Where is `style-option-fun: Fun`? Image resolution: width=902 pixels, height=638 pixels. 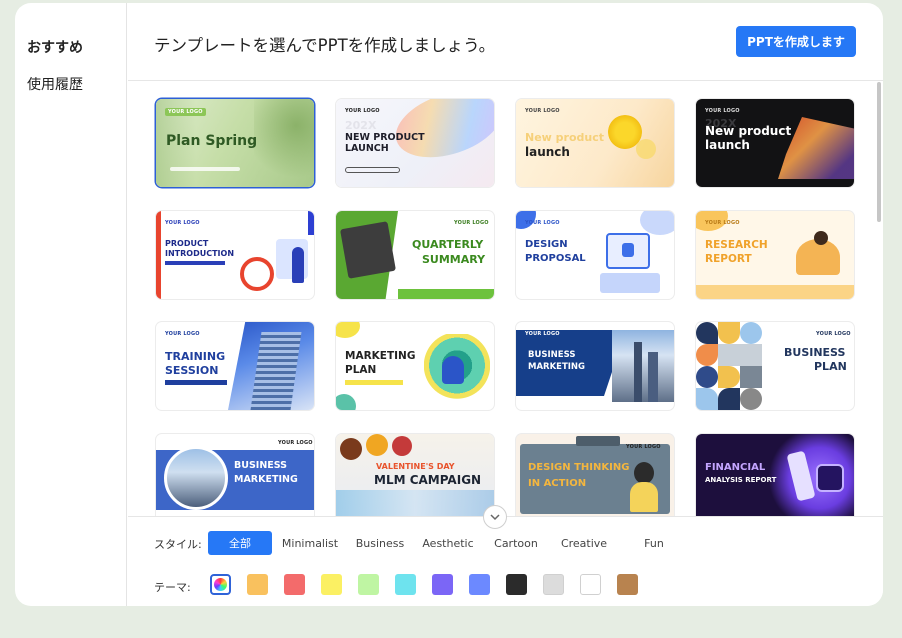 style-option-fun: Fun is located at coordinates (654, 543).